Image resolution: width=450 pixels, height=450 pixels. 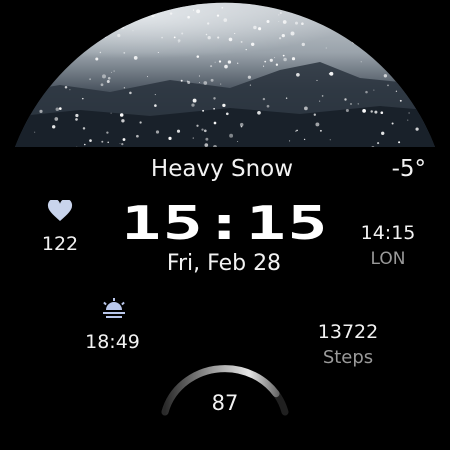 I want to click on weather-condition: Heavy Snow, so click(x=222, y=169).